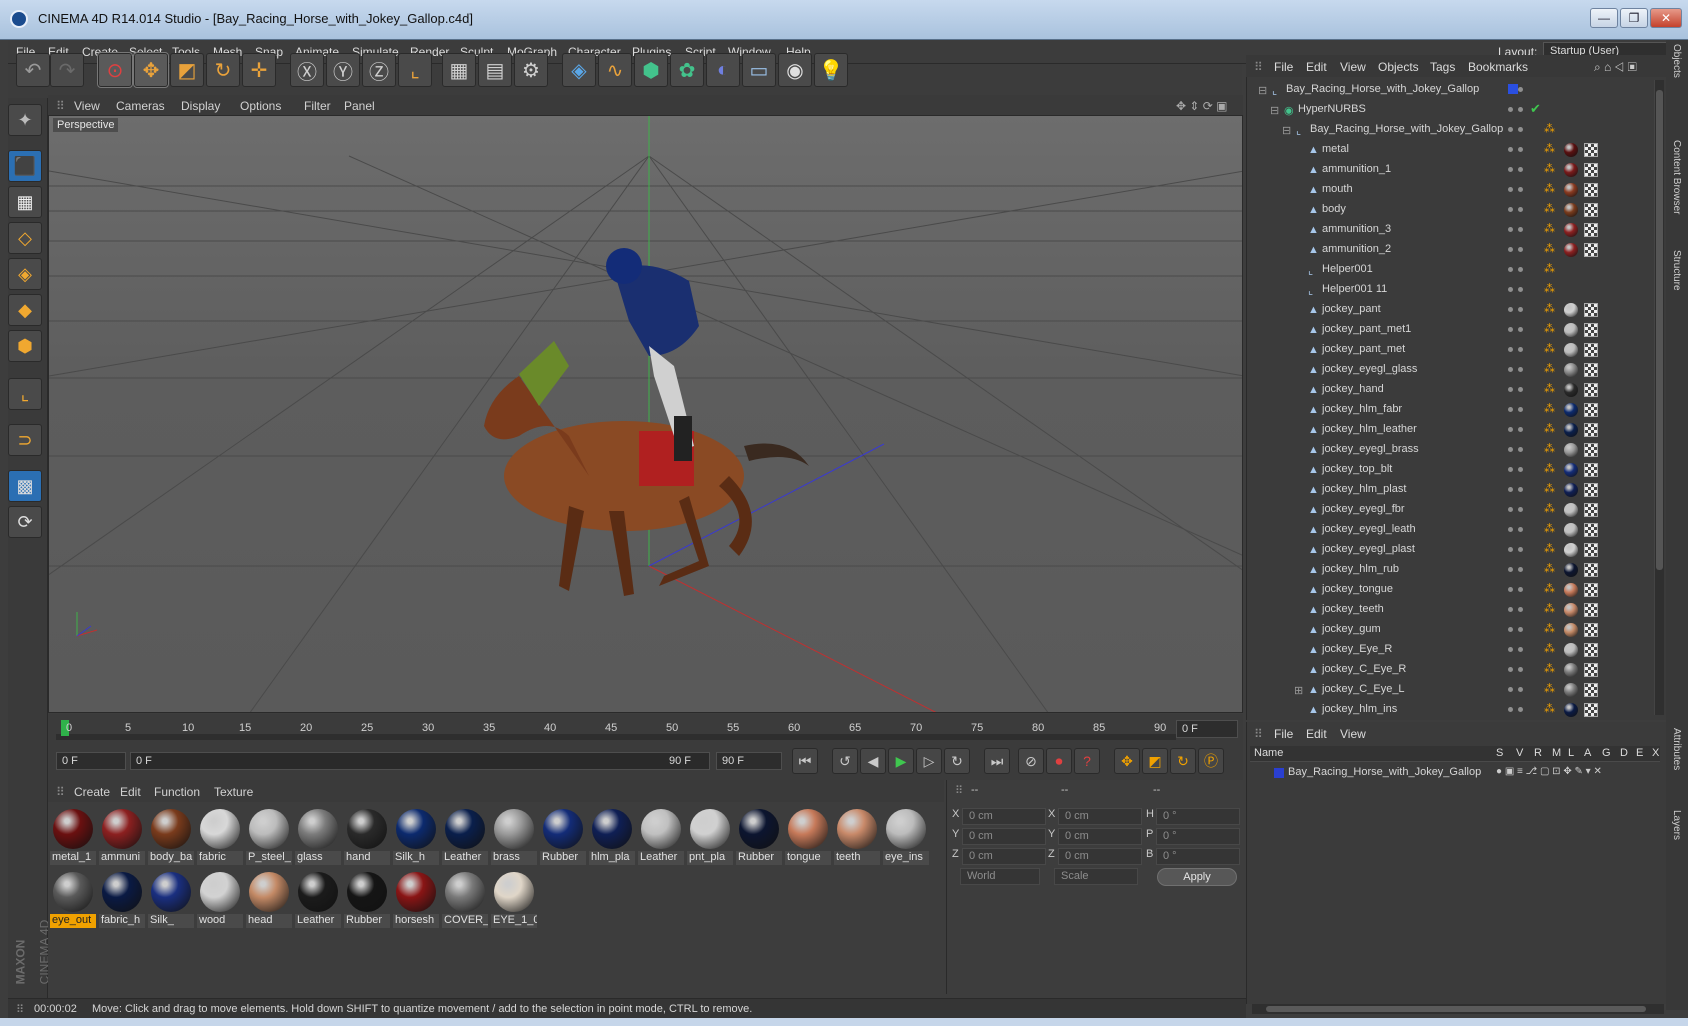 This screenshot has width=1688, height=1026. Describe the element at coordinates (1202, 106) in the screenshot. I see `viewport-nav-icons: ✥ ⇕ ⟳ ▣` at that location.